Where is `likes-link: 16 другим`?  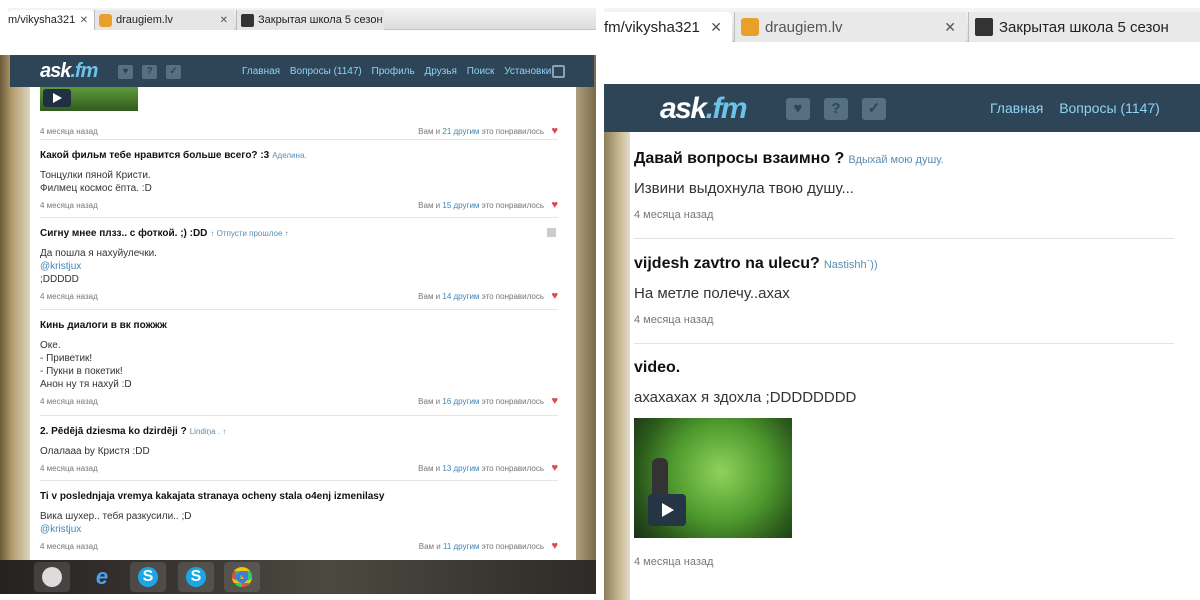
likes-link: 16 другим is located at coordinates (460, 401).